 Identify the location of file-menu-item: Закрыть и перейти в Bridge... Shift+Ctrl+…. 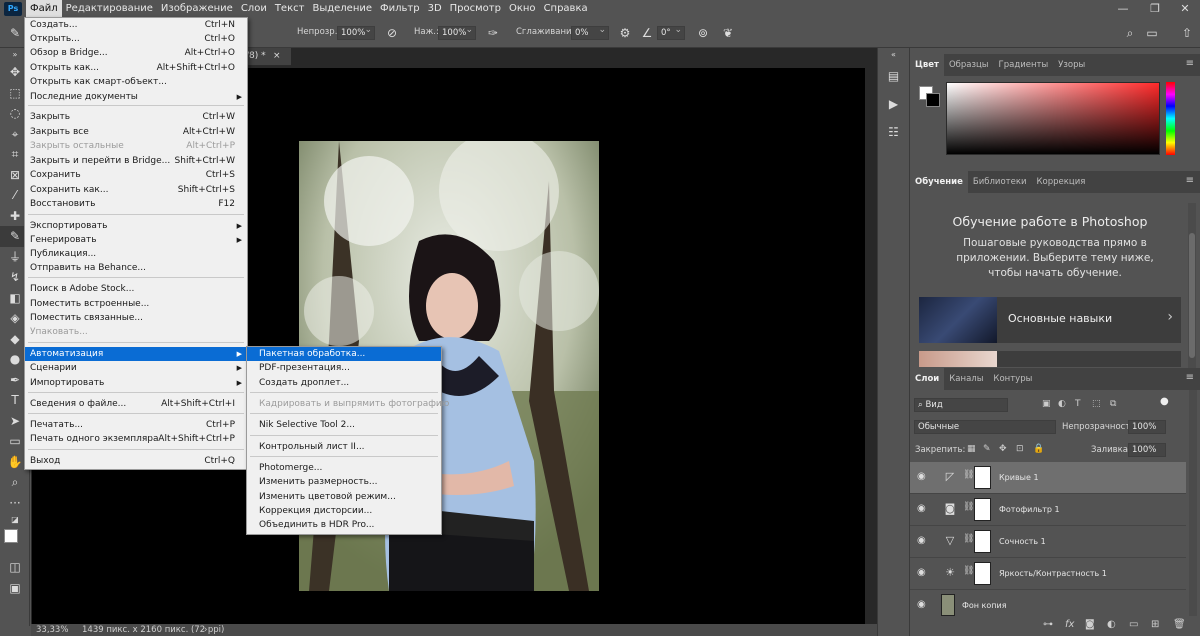
(136, 161).